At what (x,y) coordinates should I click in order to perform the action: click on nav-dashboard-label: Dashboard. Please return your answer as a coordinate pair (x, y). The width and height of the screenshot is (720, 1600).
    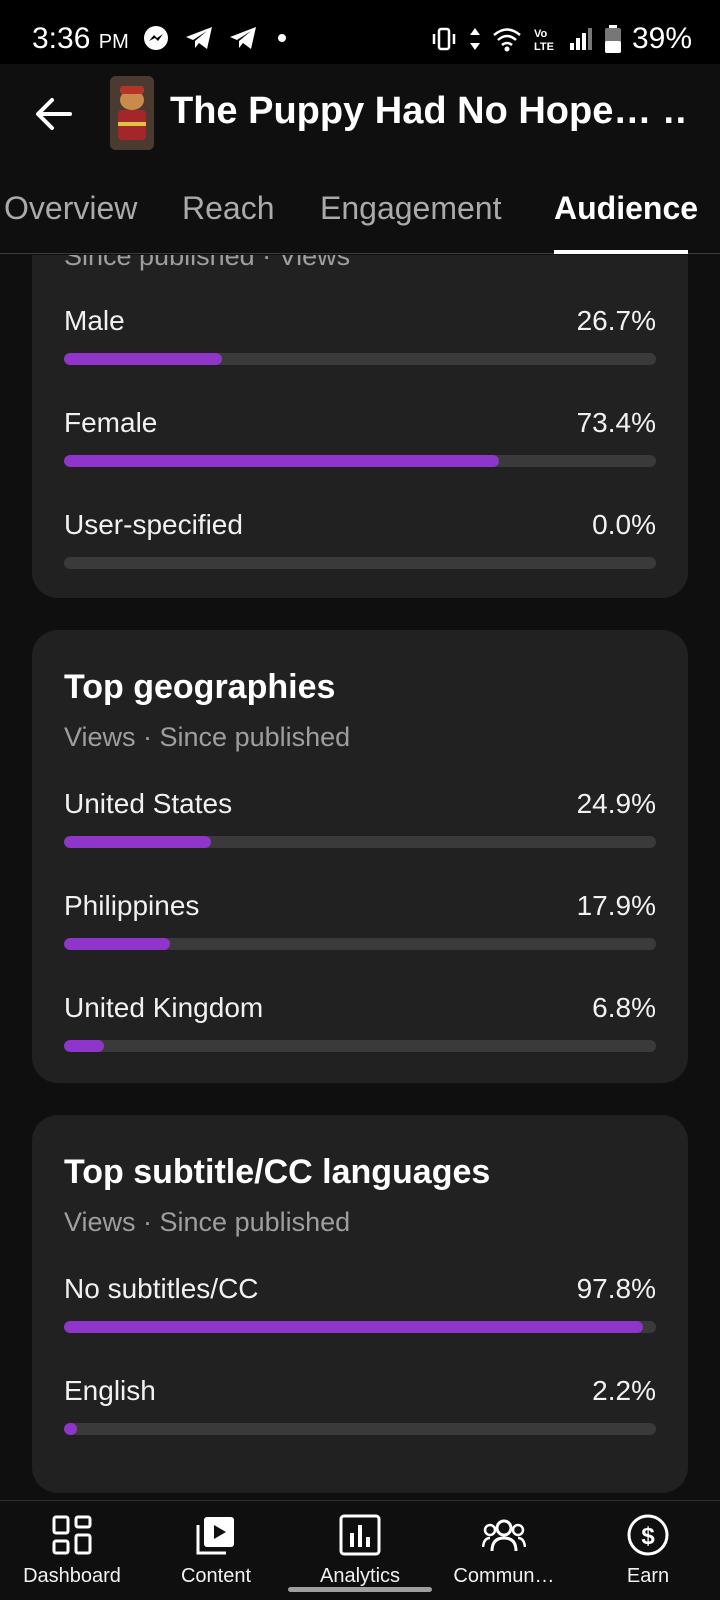
    Looking at the image, I should click on (72, 1576).